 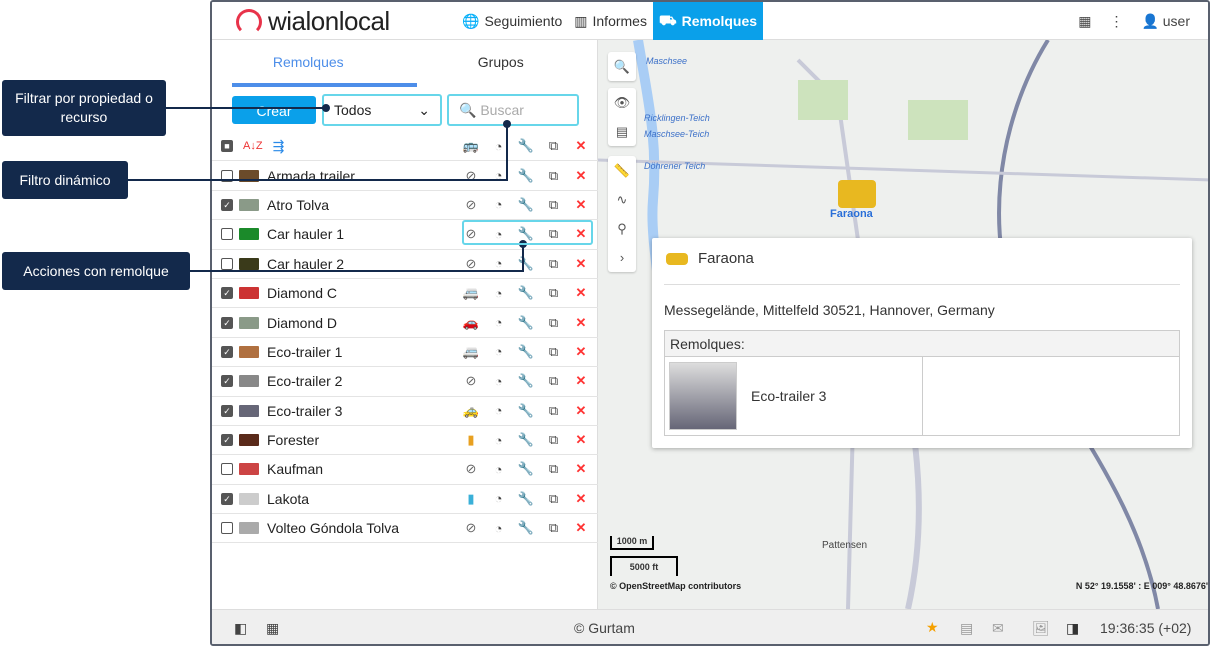 I want to click on trailer-name: Car hauler 1, so click(x=364, y=234).